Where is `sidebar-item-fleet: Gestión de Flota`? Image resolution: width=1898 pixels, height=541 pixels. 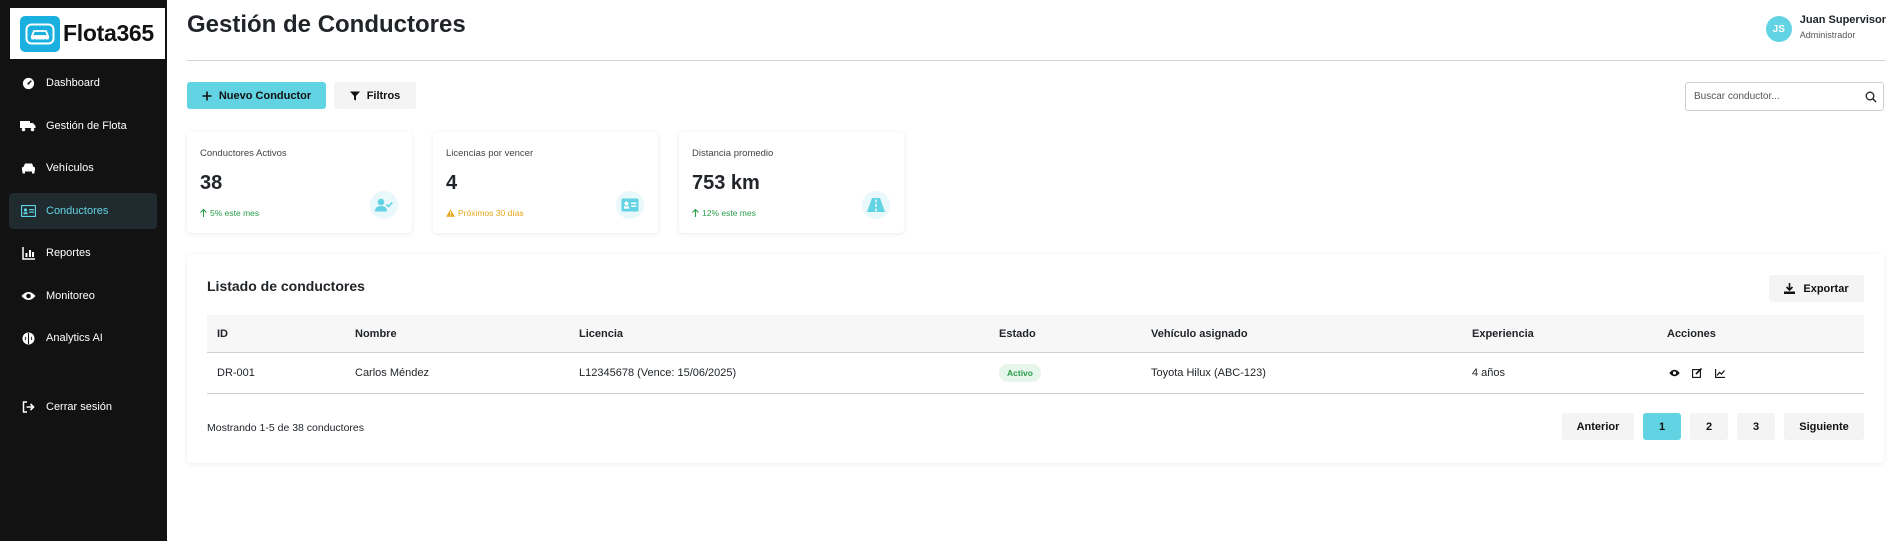
sidebar-item-fleet: Gestión de Flota is located at coordinates (83, 126).